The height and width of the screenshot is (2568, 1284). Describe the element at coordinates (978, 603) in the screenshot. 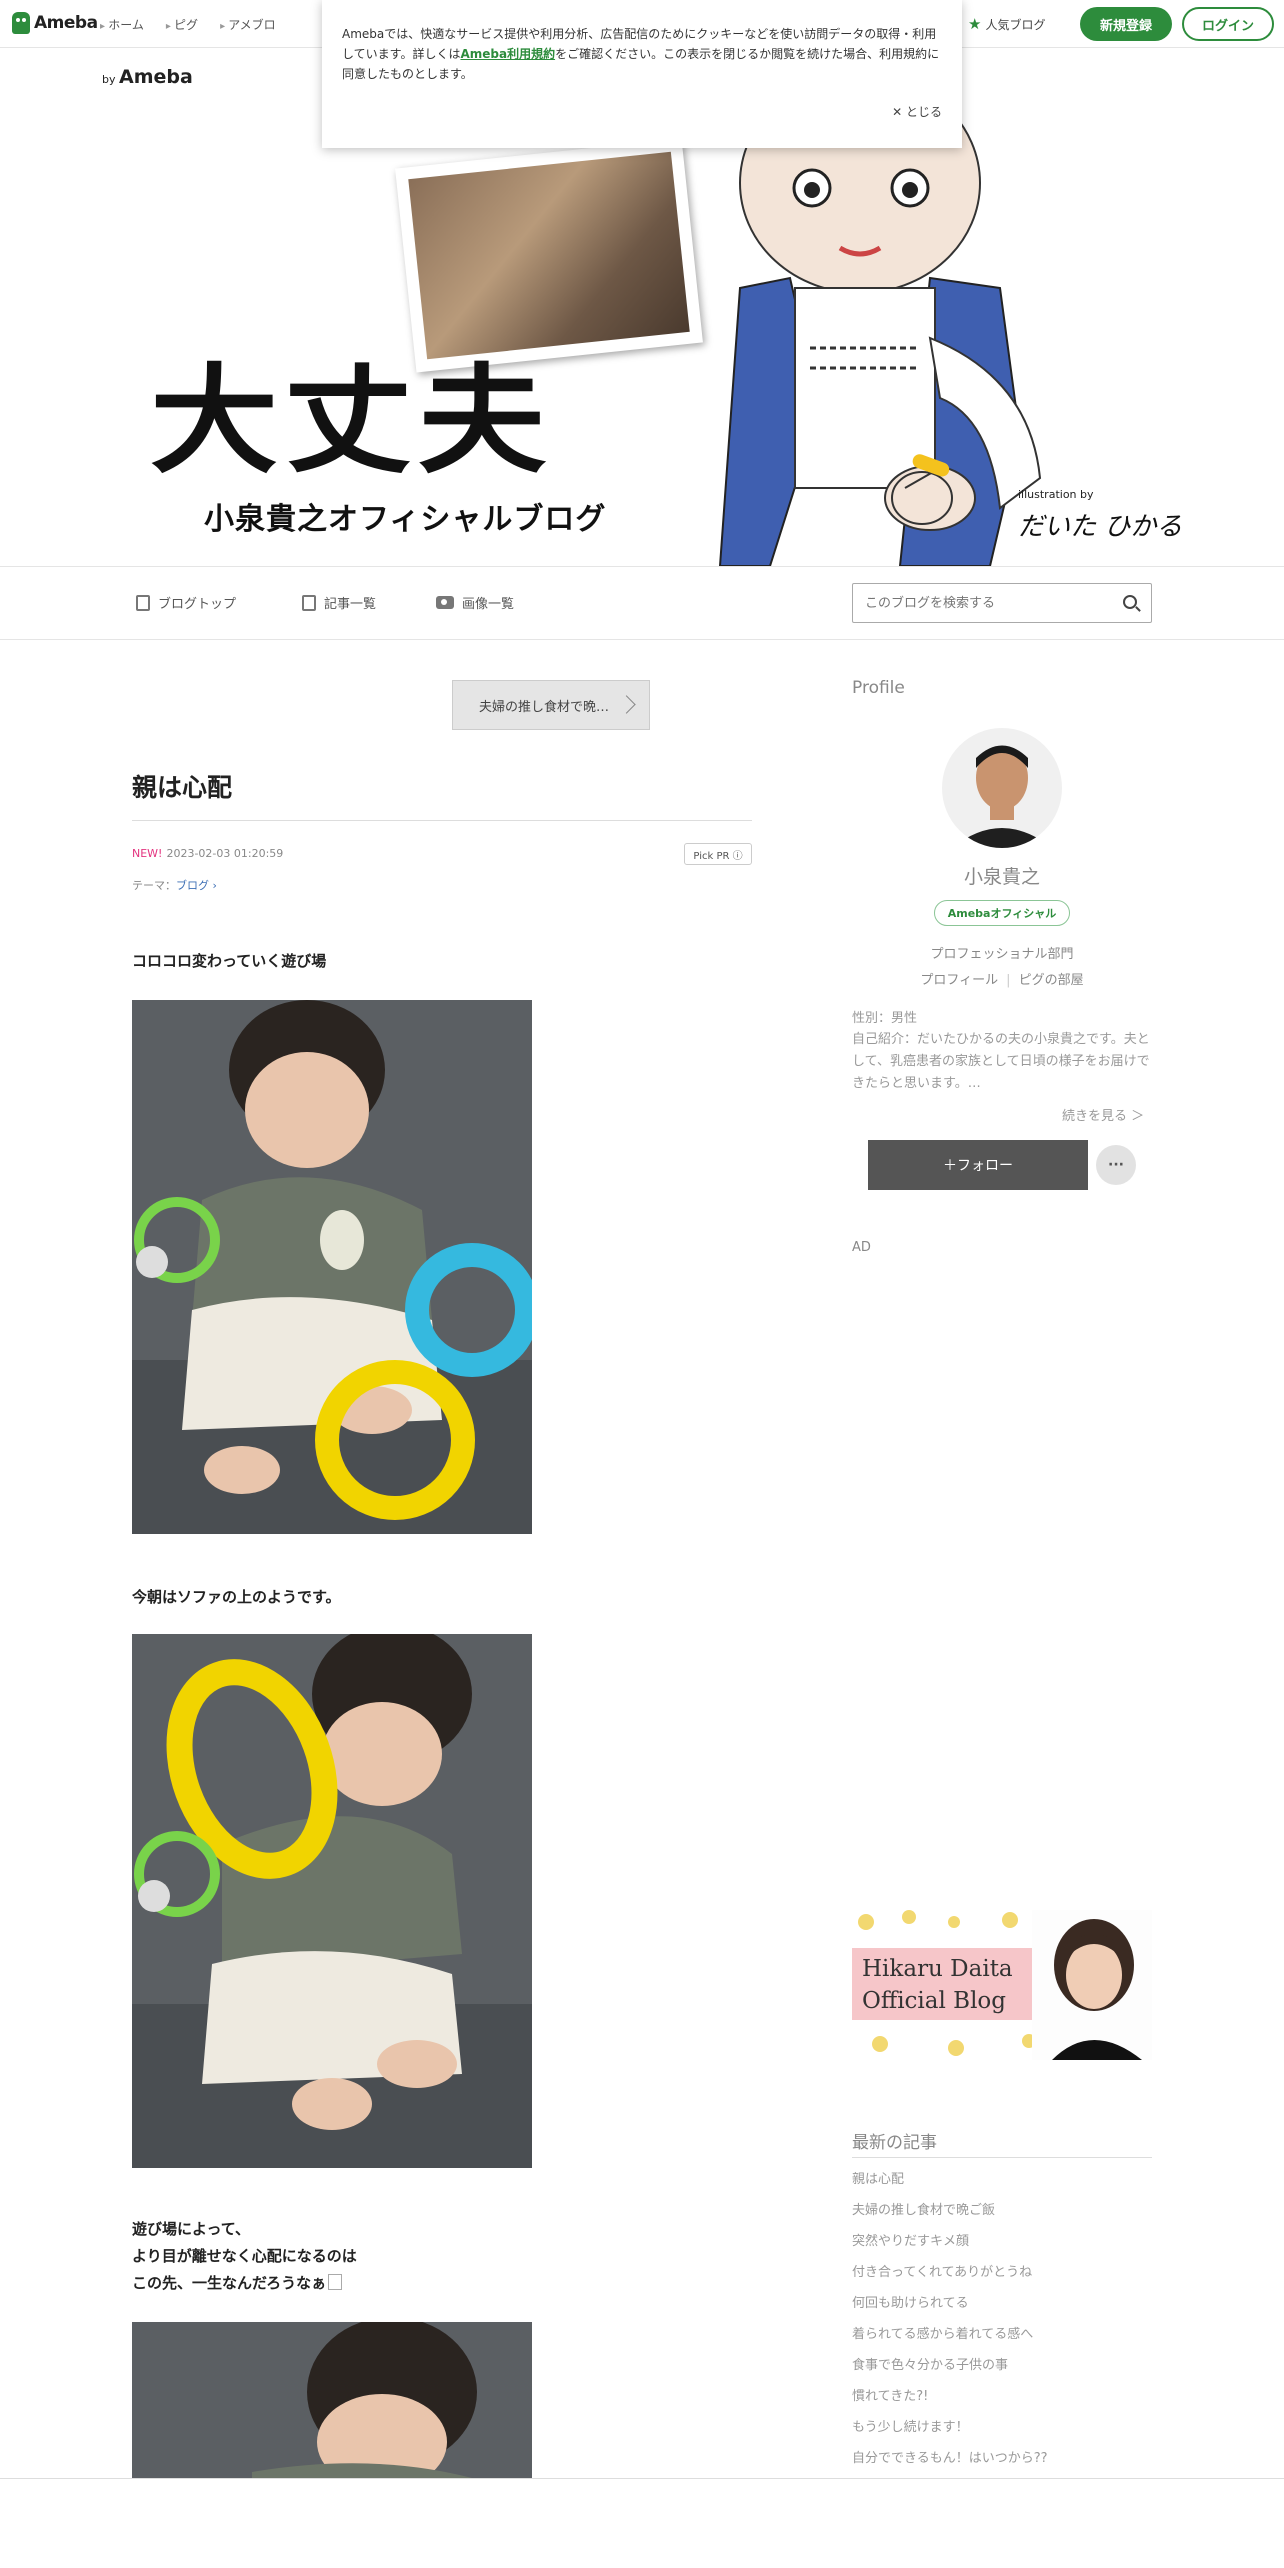

I see `blog-search-input` at that location.